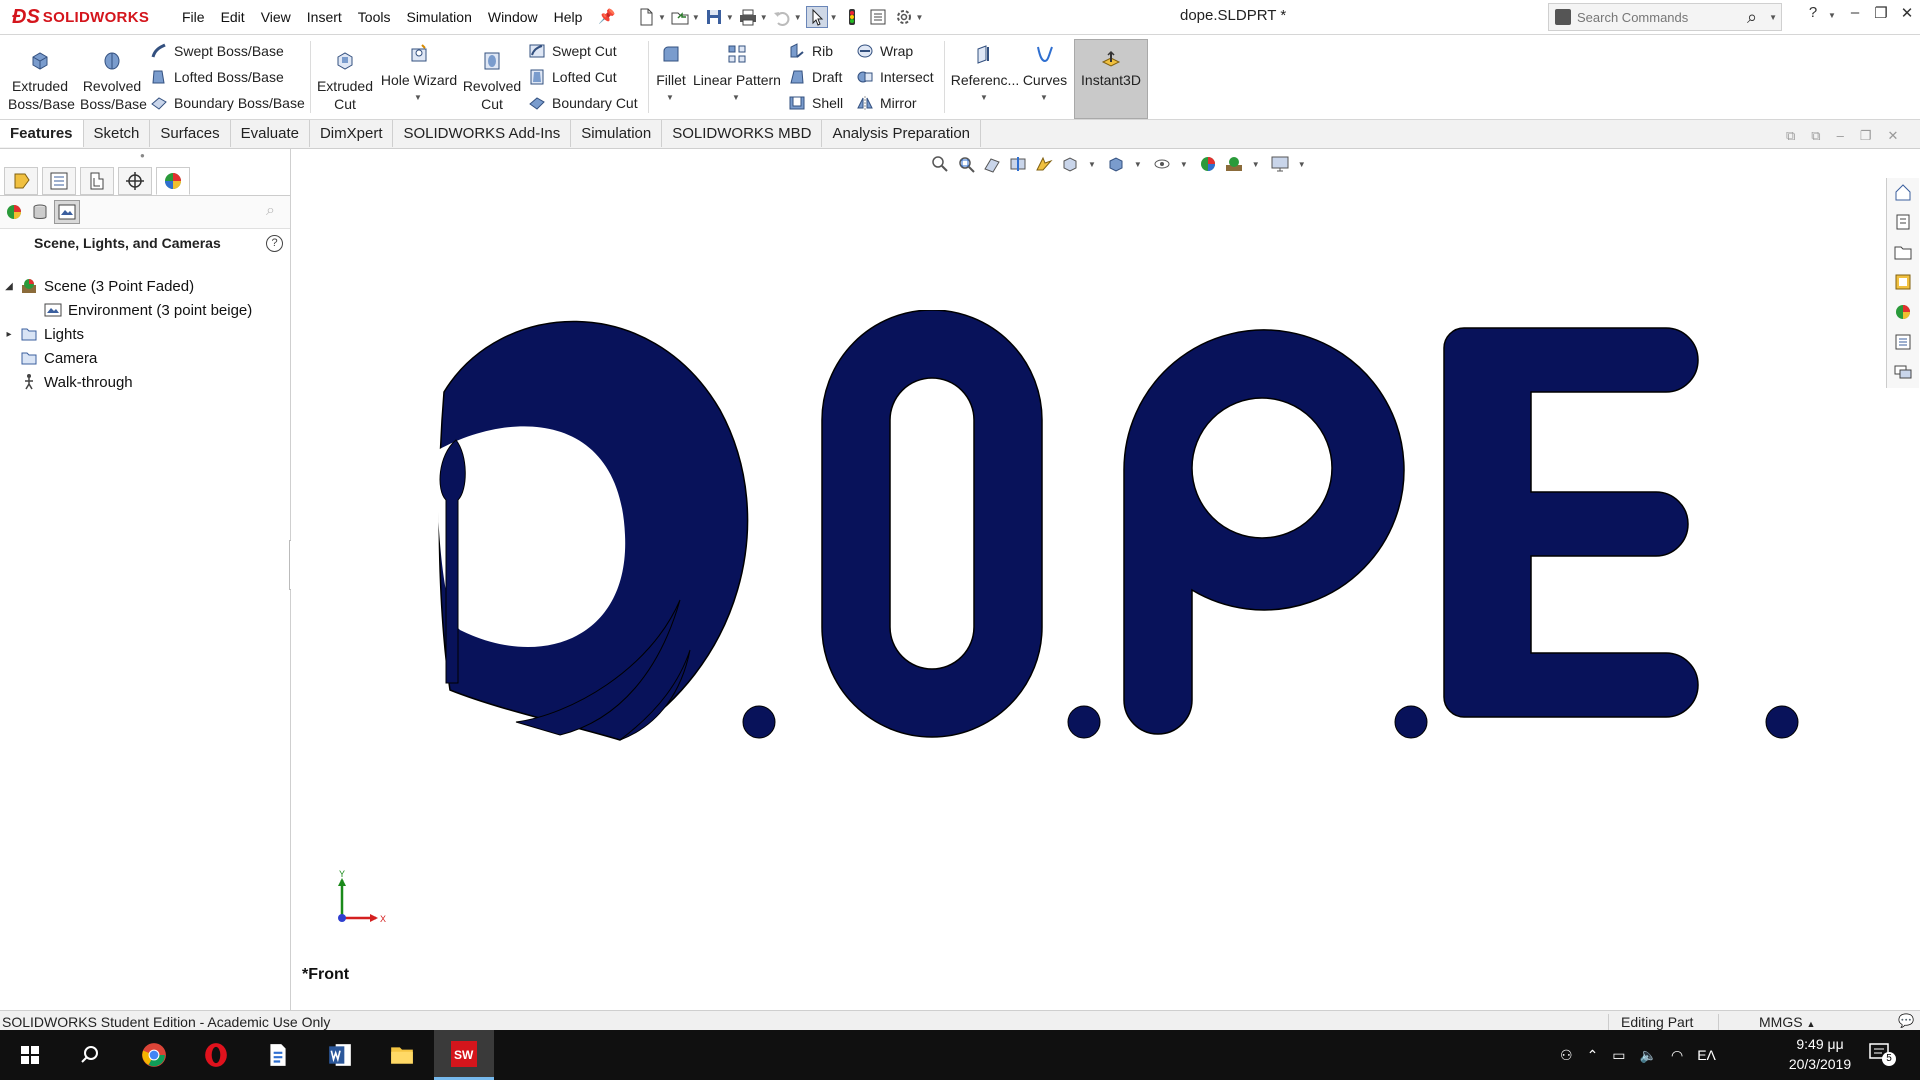 This screenshot has width=1920, height=1080. Describe the element at coordinates (920, 17) in the screenshot. I see `options-dropdown-icon: ▼` at that location.